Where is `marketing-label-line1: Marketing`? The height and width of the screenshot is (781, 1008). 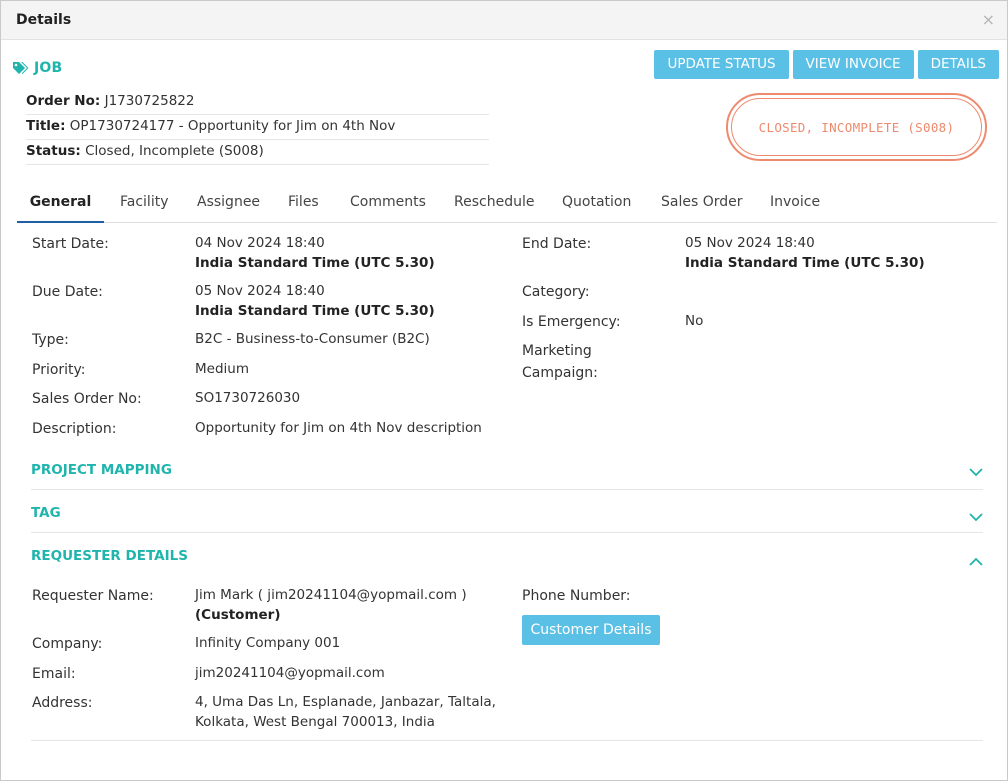
marketing-label-line1: Marketing is located at coordinates (557, 351).